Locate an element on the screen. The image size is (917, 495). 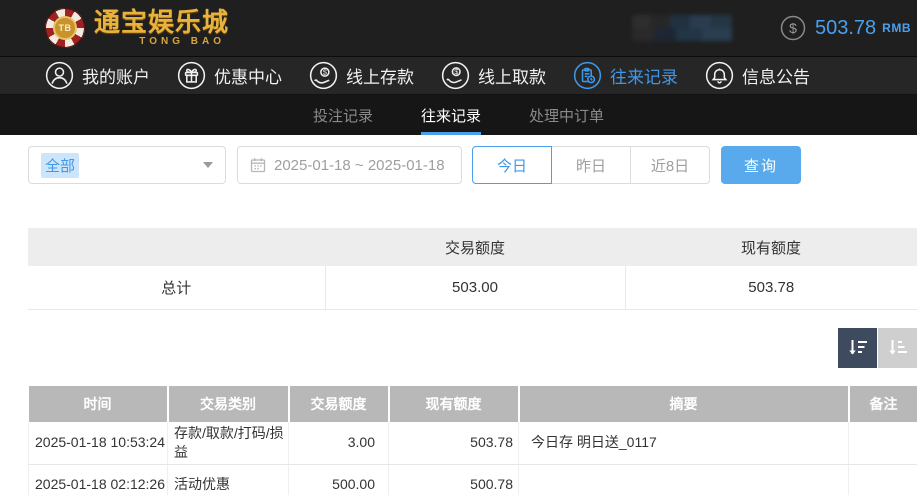
deposit-hand-coin-icon: $ is located at coordinates (323, 75).